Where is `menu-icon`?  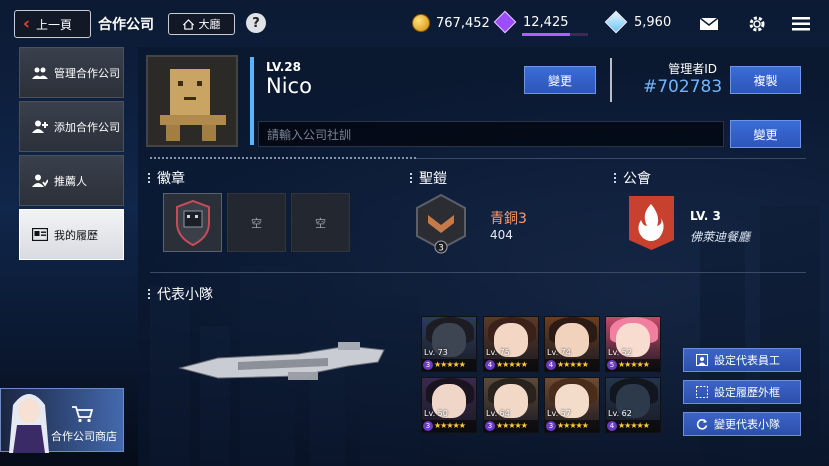
menu-icon is located at coordinates (801, 24).